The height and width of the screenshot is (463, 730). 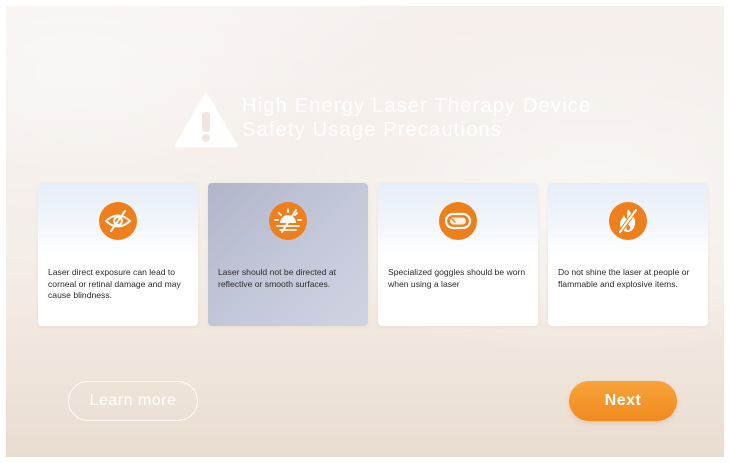 What do you see at coordinates (133, 401) in the screenshot?
I see `learn-more-button: Learn more` at bounding box center [133, 401].